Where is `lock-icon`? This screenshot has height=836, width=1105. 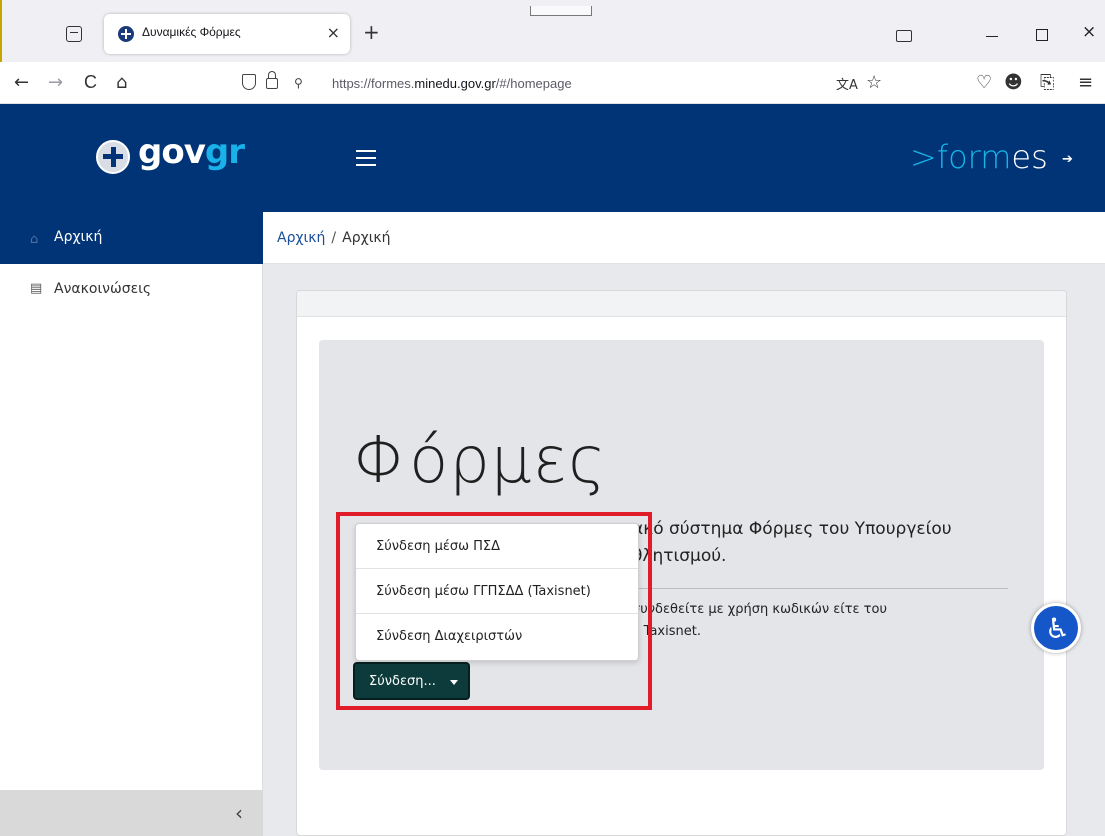
lock-icon is located at coordinates (272, 80).